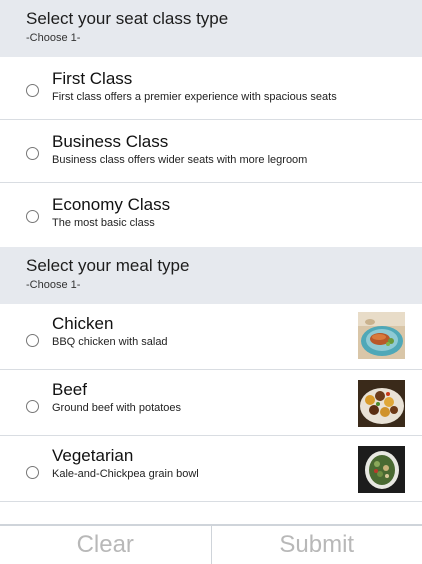  What do you see at coordinates (211, 469) in the screenshot?
I see `meal-option-vegetarian: Vegetarian Kale-and-Chickpea grain bowl` at bounding box center [211, 469].